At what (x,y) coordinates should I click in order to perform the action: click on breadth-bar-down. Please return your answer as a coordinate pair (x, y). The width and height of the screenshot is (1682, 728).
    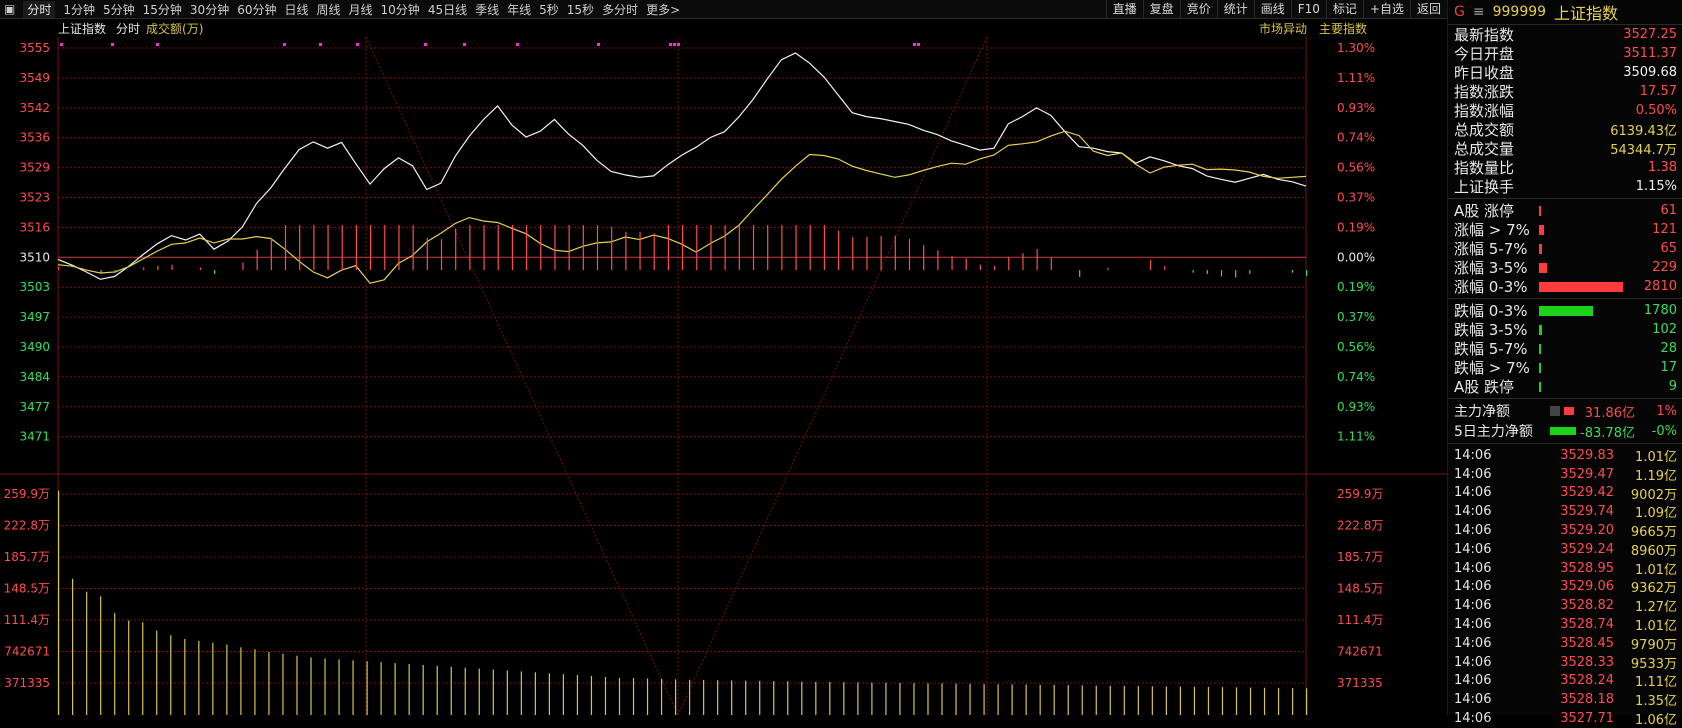
    Looking at the image, I should click on (1250, 272).